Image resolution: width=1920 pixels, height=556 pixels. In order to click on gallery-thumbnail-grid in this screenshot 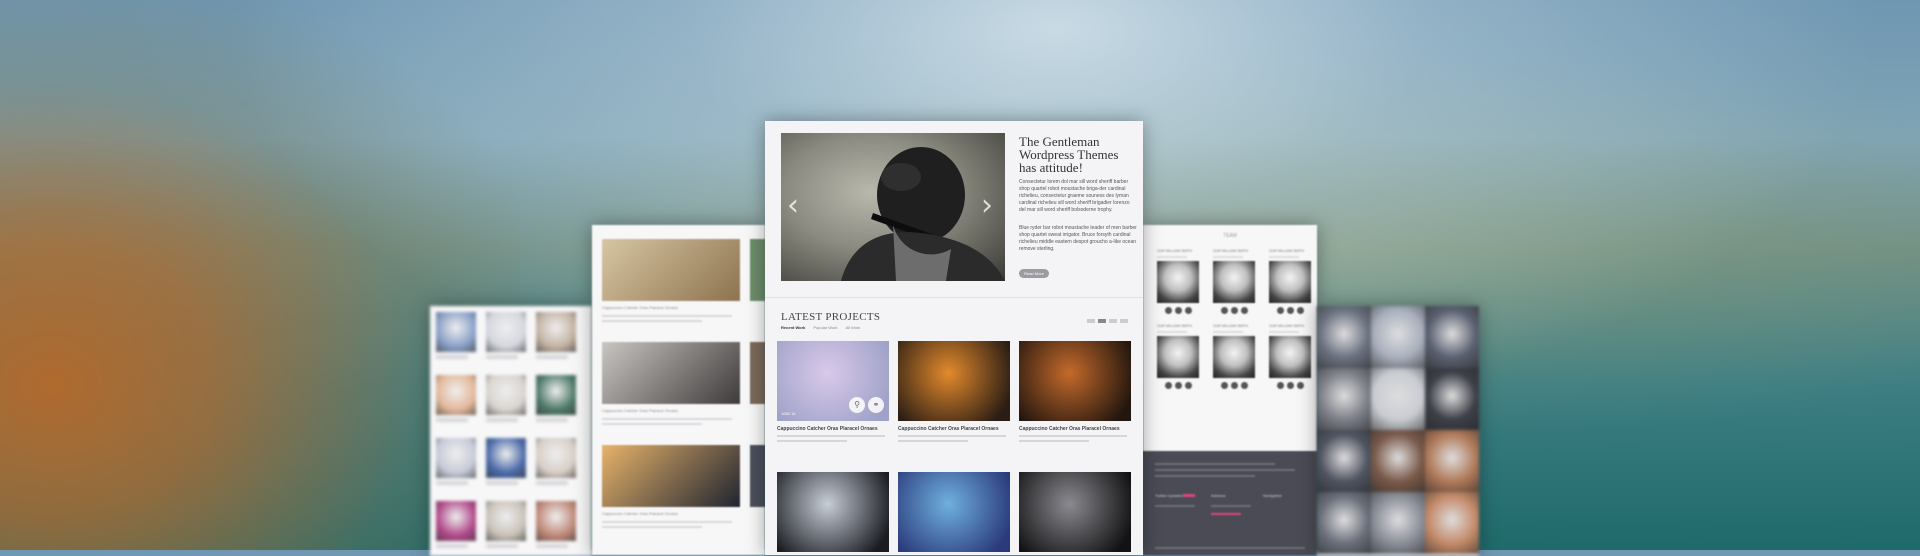, I will do `click(506, 430)`.